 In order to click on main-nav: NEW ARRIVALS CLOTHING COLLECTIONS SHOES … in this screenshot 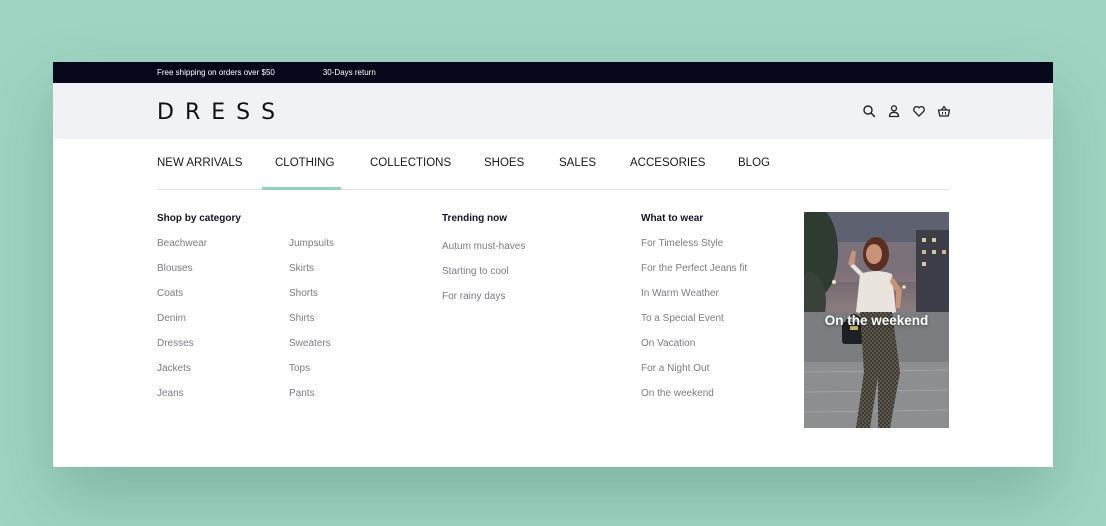, I will do `click(553, 164)`.